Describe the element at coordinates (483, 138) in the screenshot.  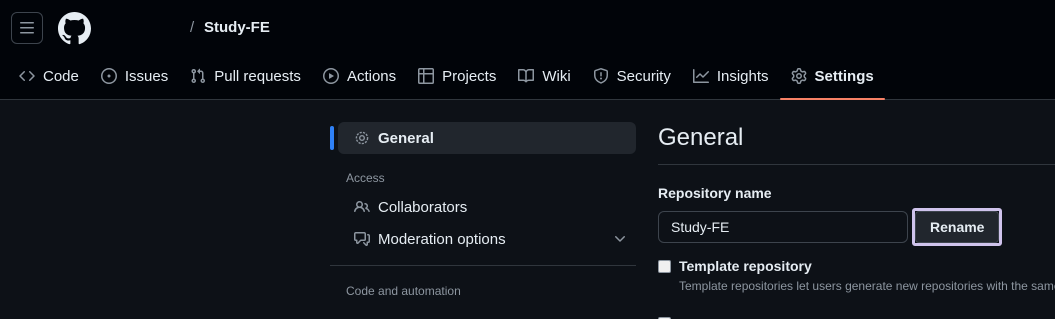
I see `sidebar-item-general: General` at that location.